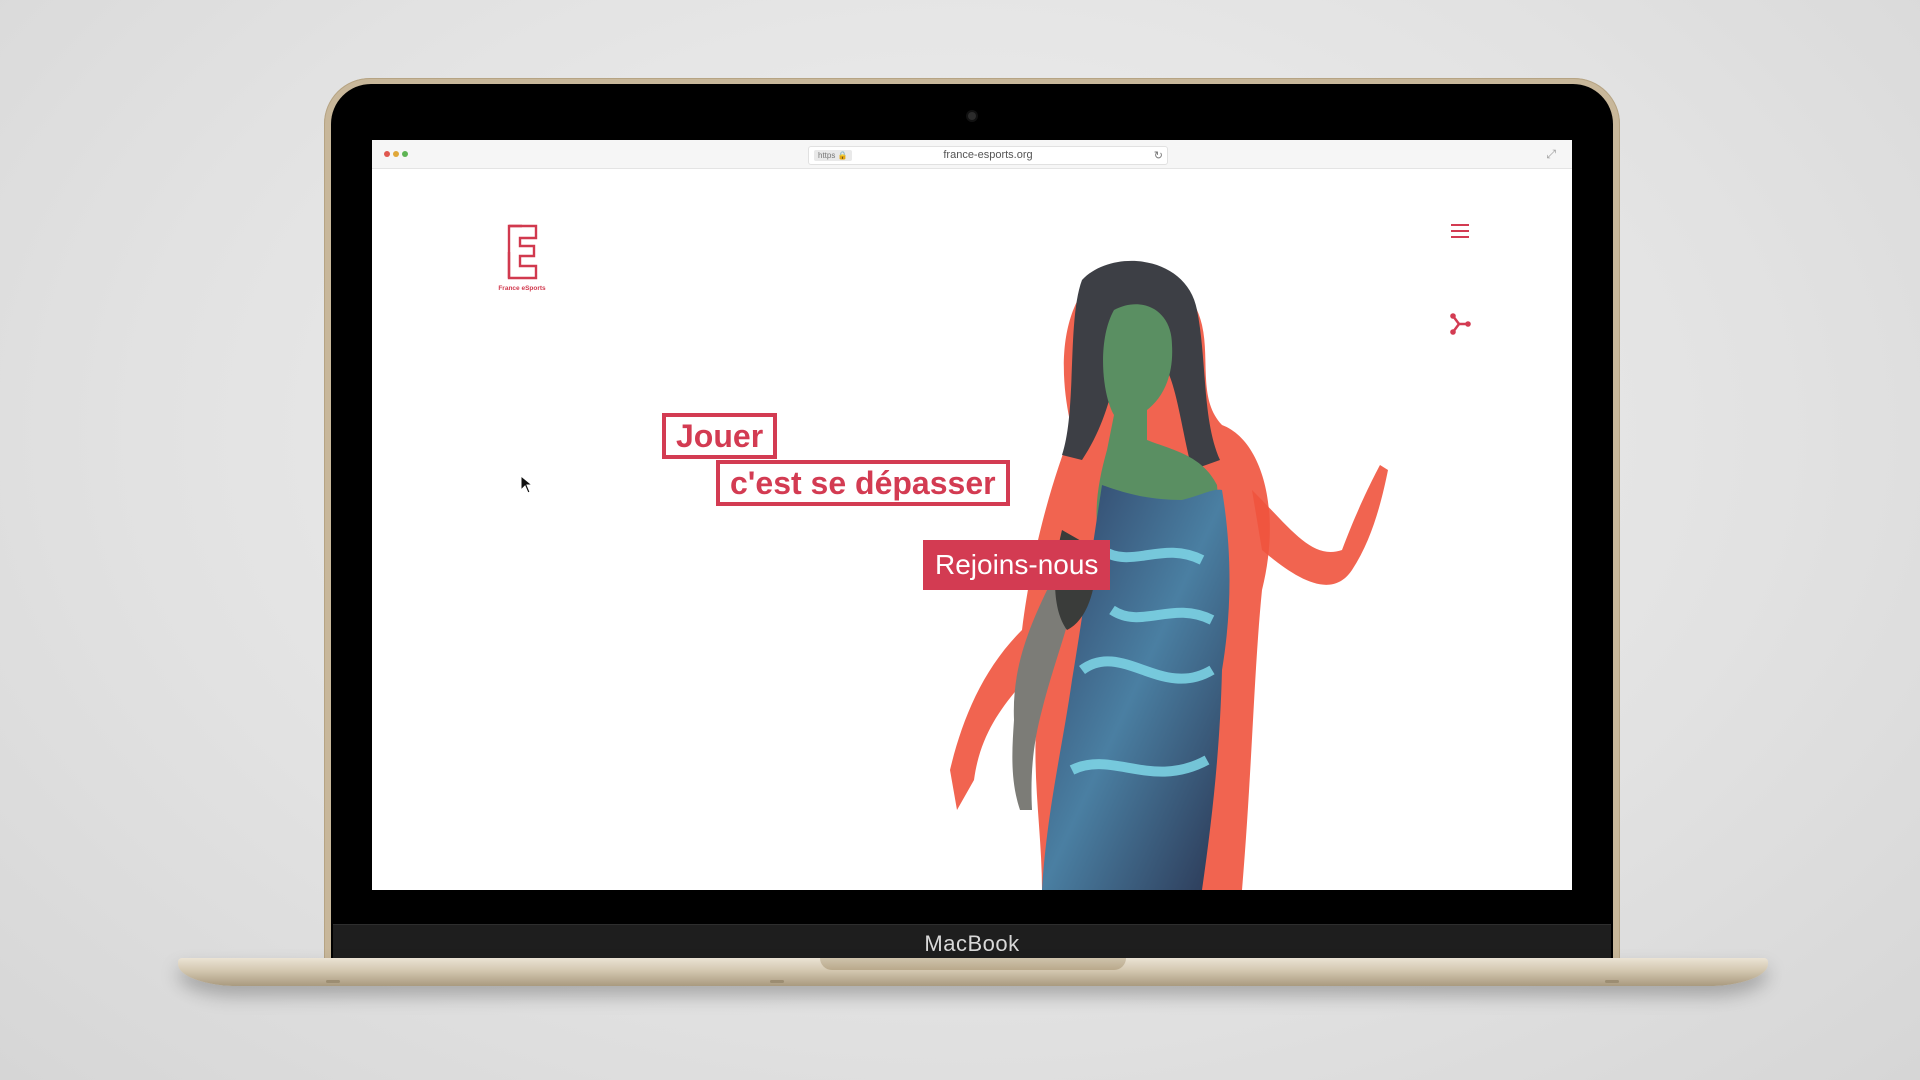 This screenshot has width=1920, height=1080. Describe the element at coordinates (863, 483) in the screenshot. I see `headline-line-2: c'est se dépasser` at that location.